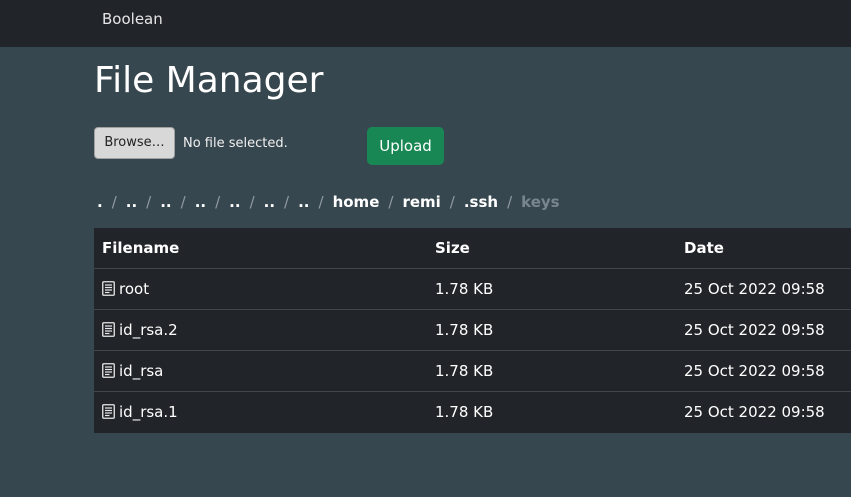  What do you see at coordinates (148, 330) in the screenshot?
I see `file-name: id_rsa.2` at bounding box center [148, 330].